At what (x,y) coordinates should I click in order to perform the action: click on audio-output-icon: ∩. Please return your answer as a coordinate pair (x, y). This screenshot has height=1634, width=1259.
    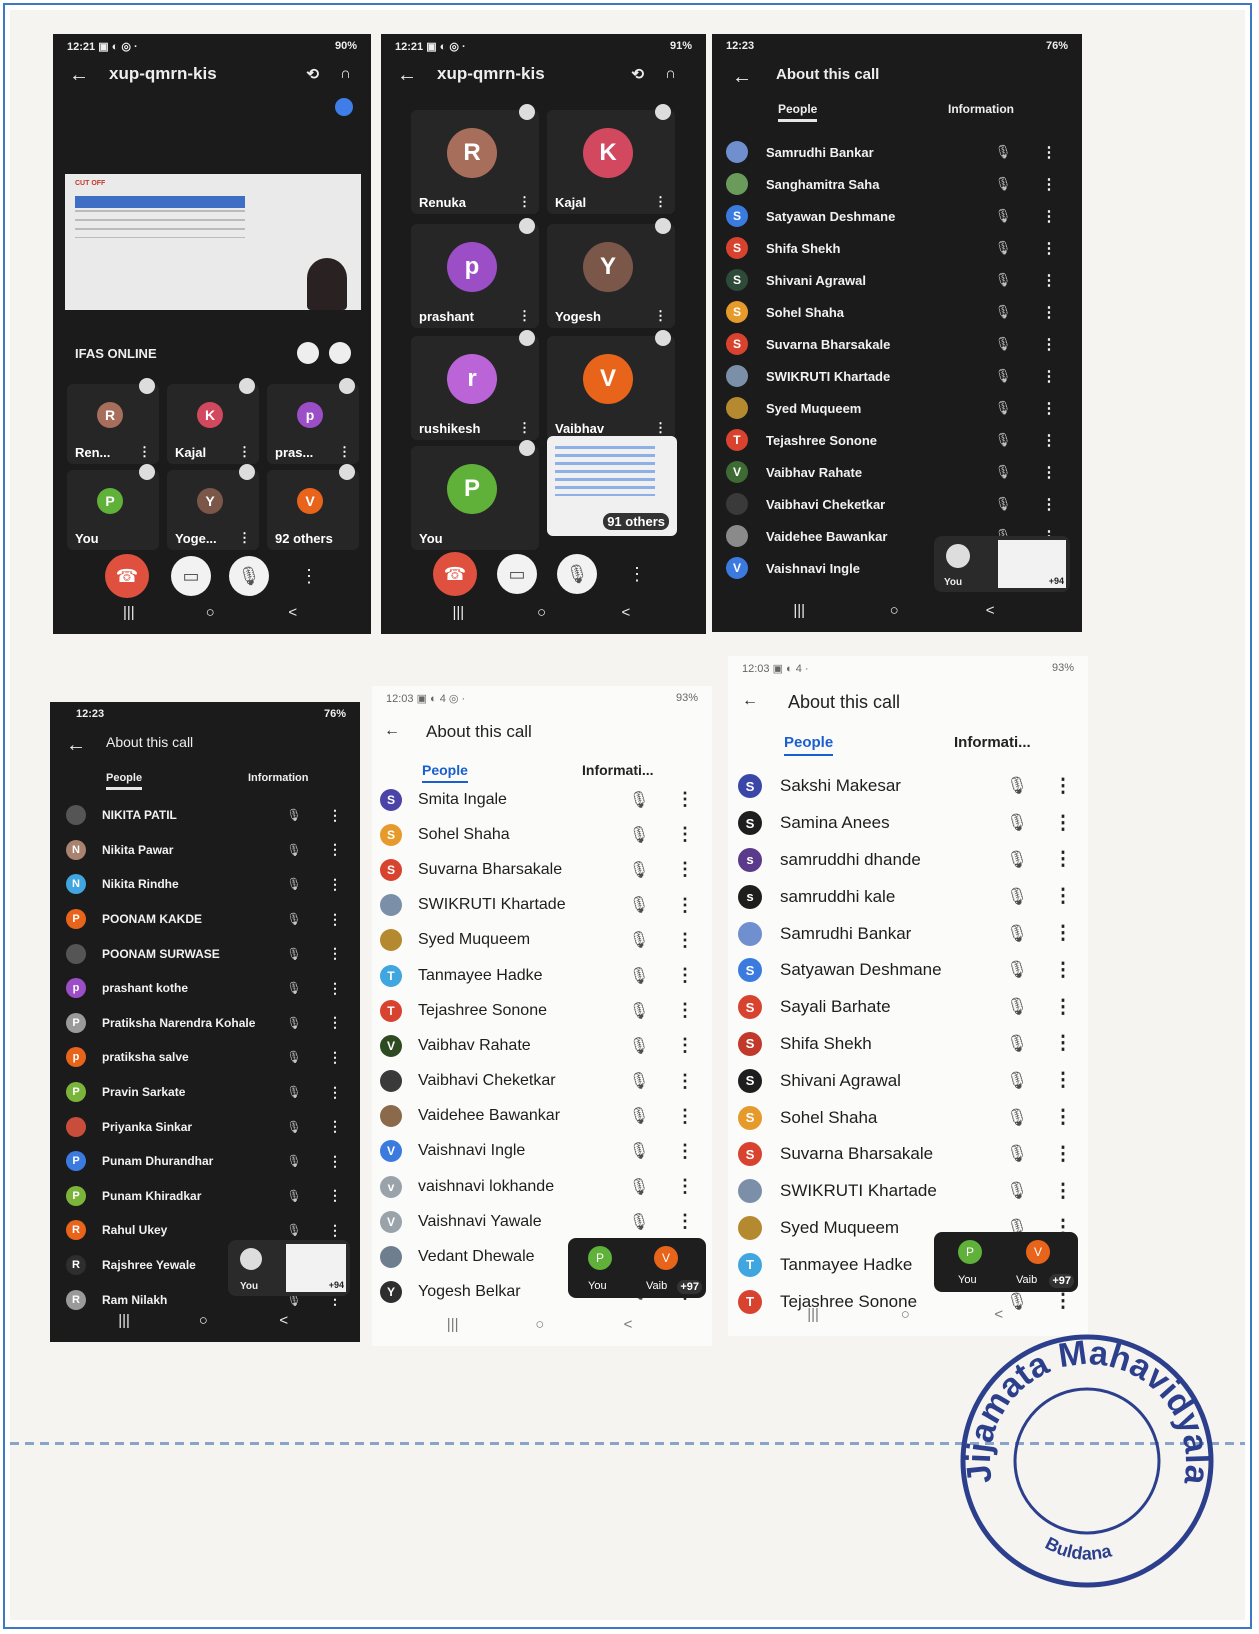
    Looking at the image, I should click on (670, 73).